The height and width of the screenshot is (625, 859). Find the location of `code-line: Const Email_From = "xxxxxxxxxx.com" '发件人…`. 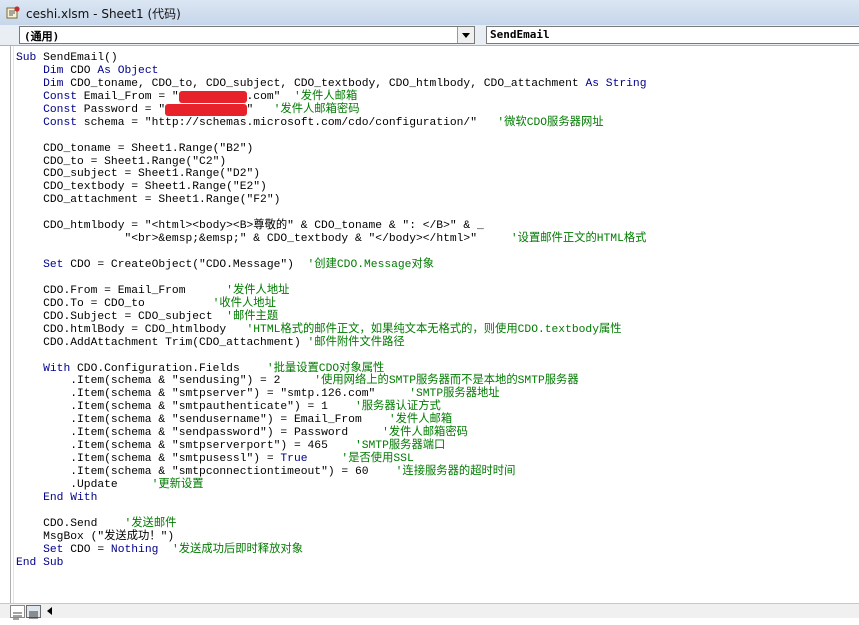

code-line: Const Email_From = "xxxxxxxxxx.com" '发件人… is located at coordinates (436, 97).